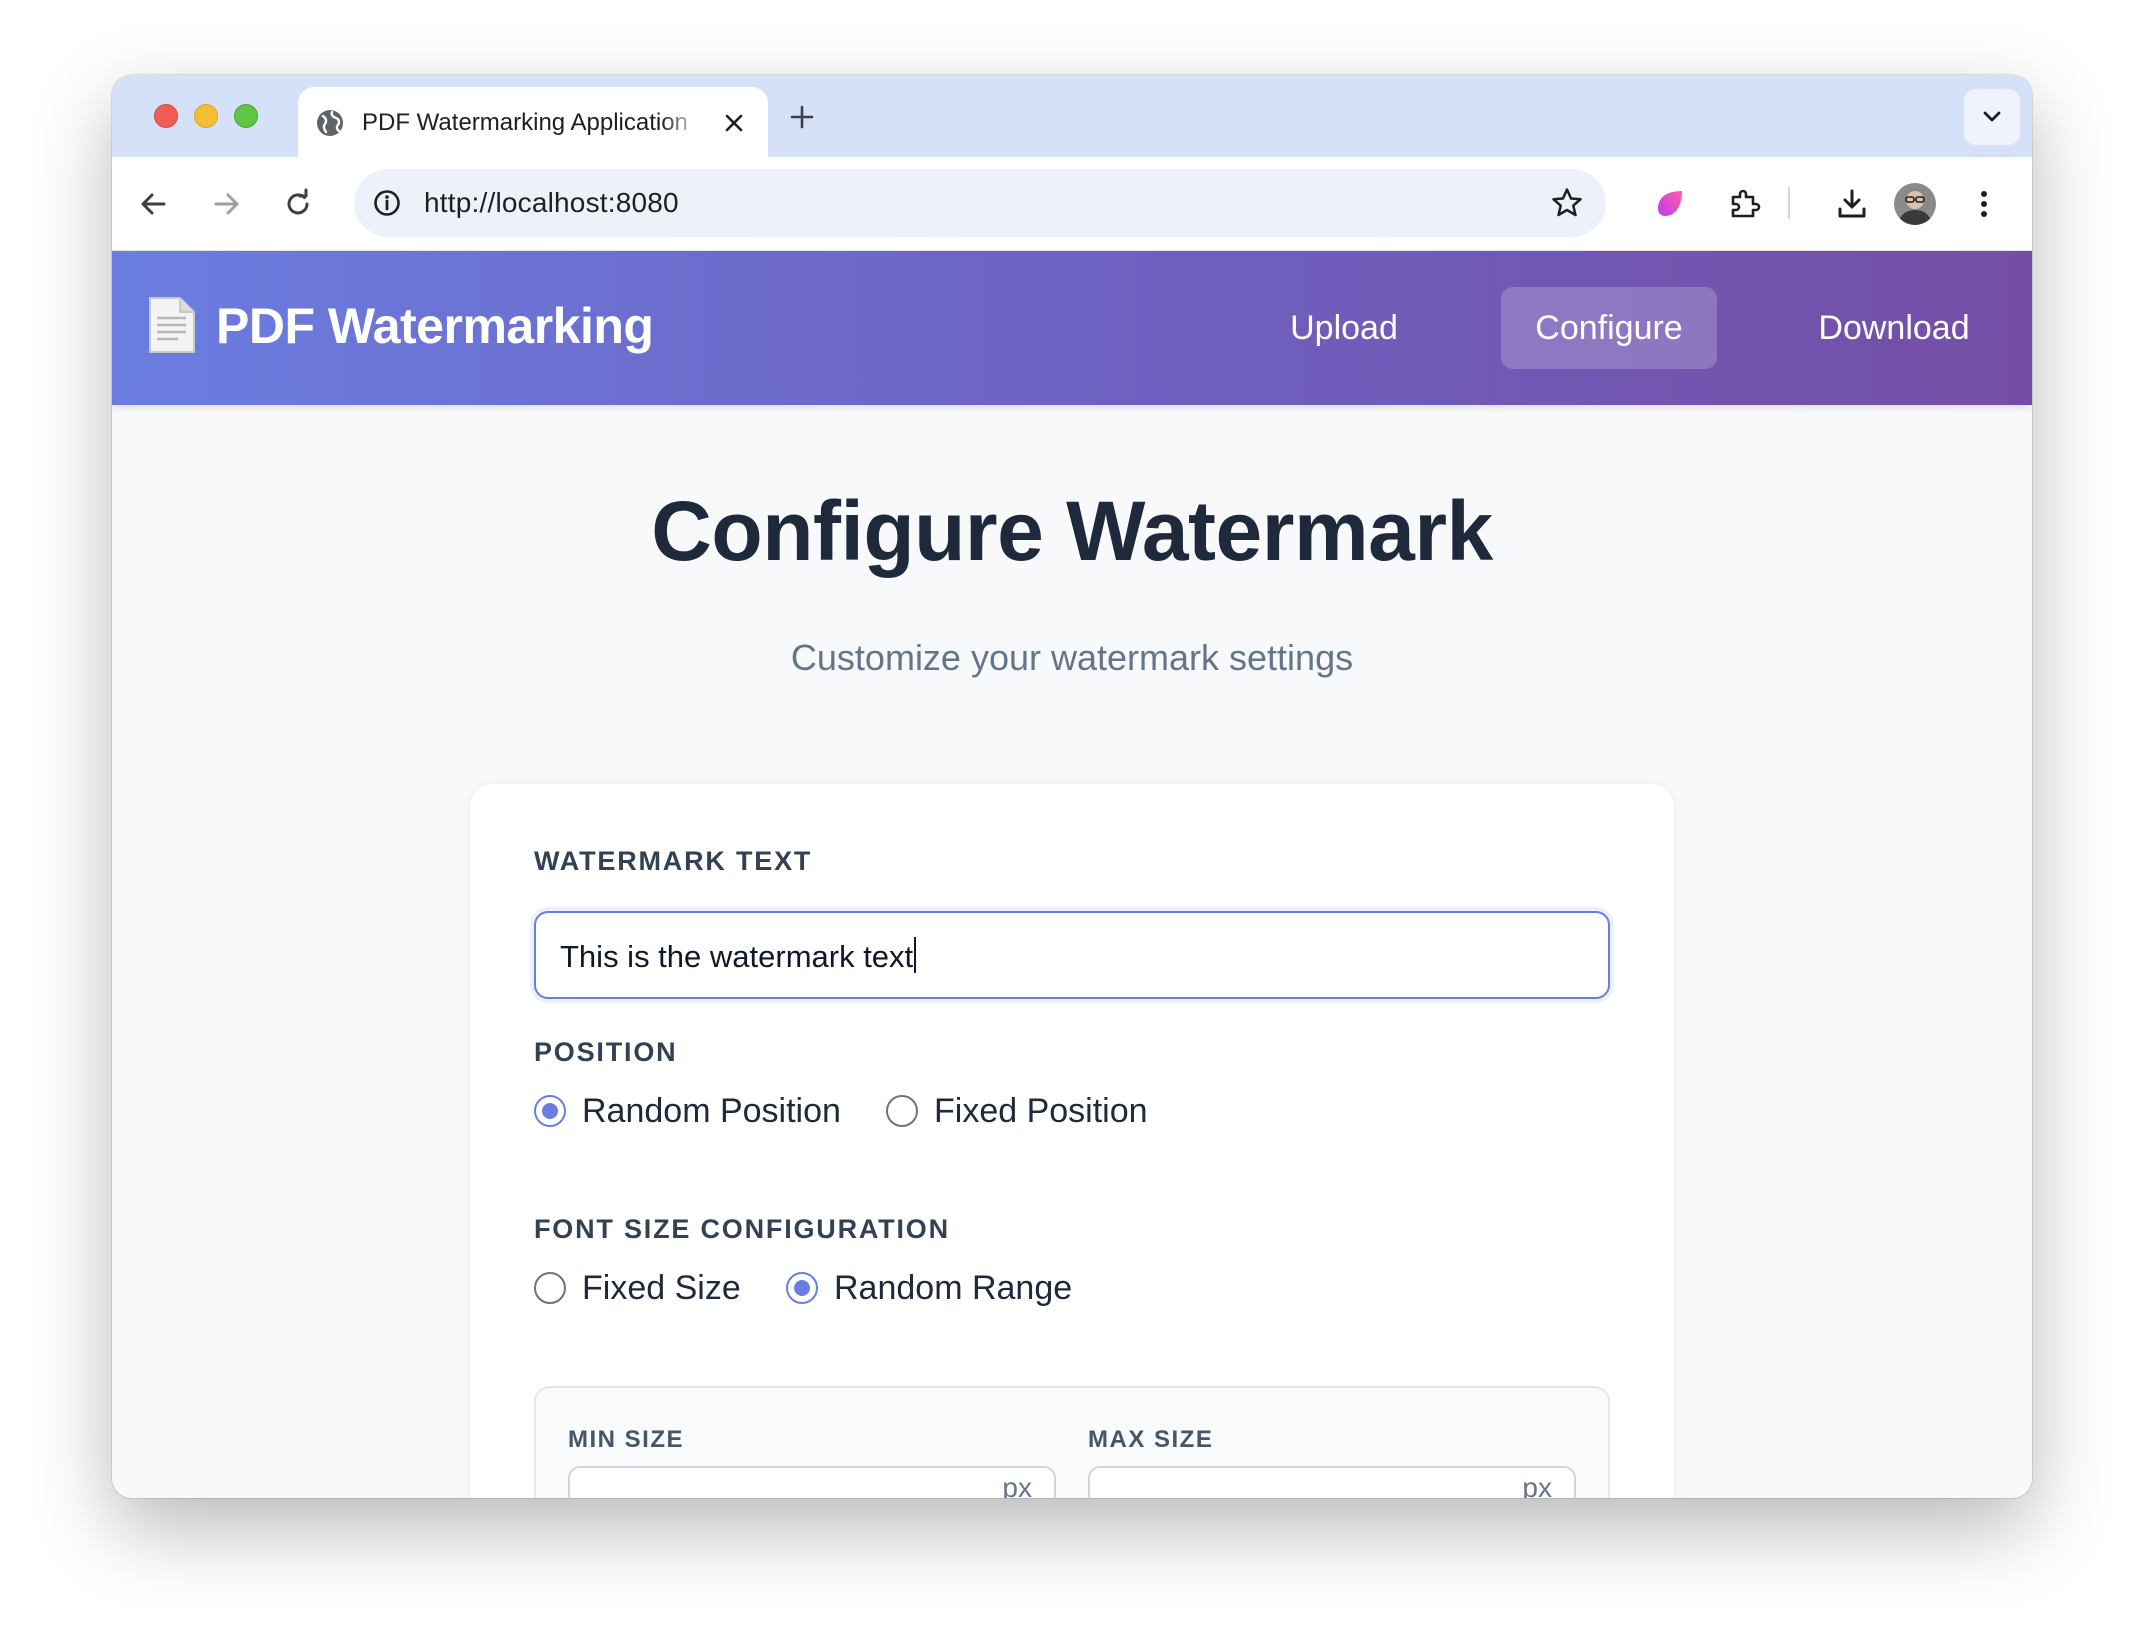 This screenshot has height=1642, width=2138. What do you see at coordinates (435, 326) in the screenshot?
I see `app-brand-title: PDF Watermarking` at bounding box center [435, 326].